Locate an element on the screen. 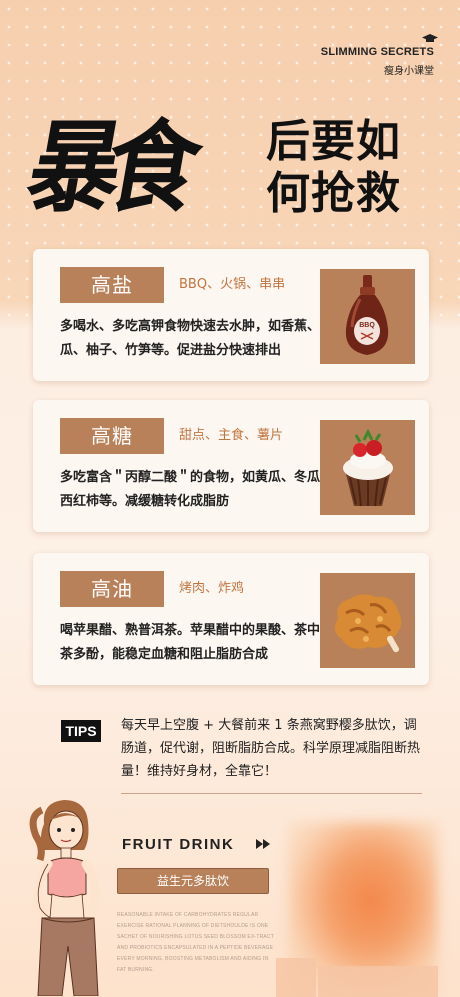  woman-illustration is located at coordinates (65, 898).